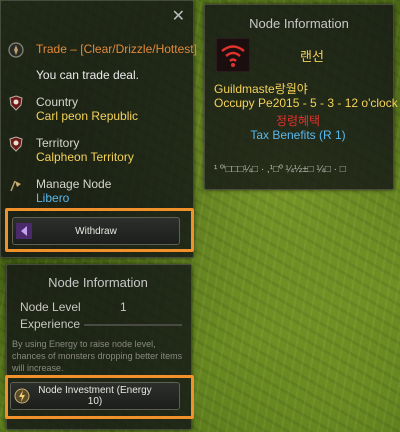 This screenshot has height=432, width=400. What do you see at coordinates (15, 186) in the screenshot?
I see `flag-icon` at bounding box center [15, 186].